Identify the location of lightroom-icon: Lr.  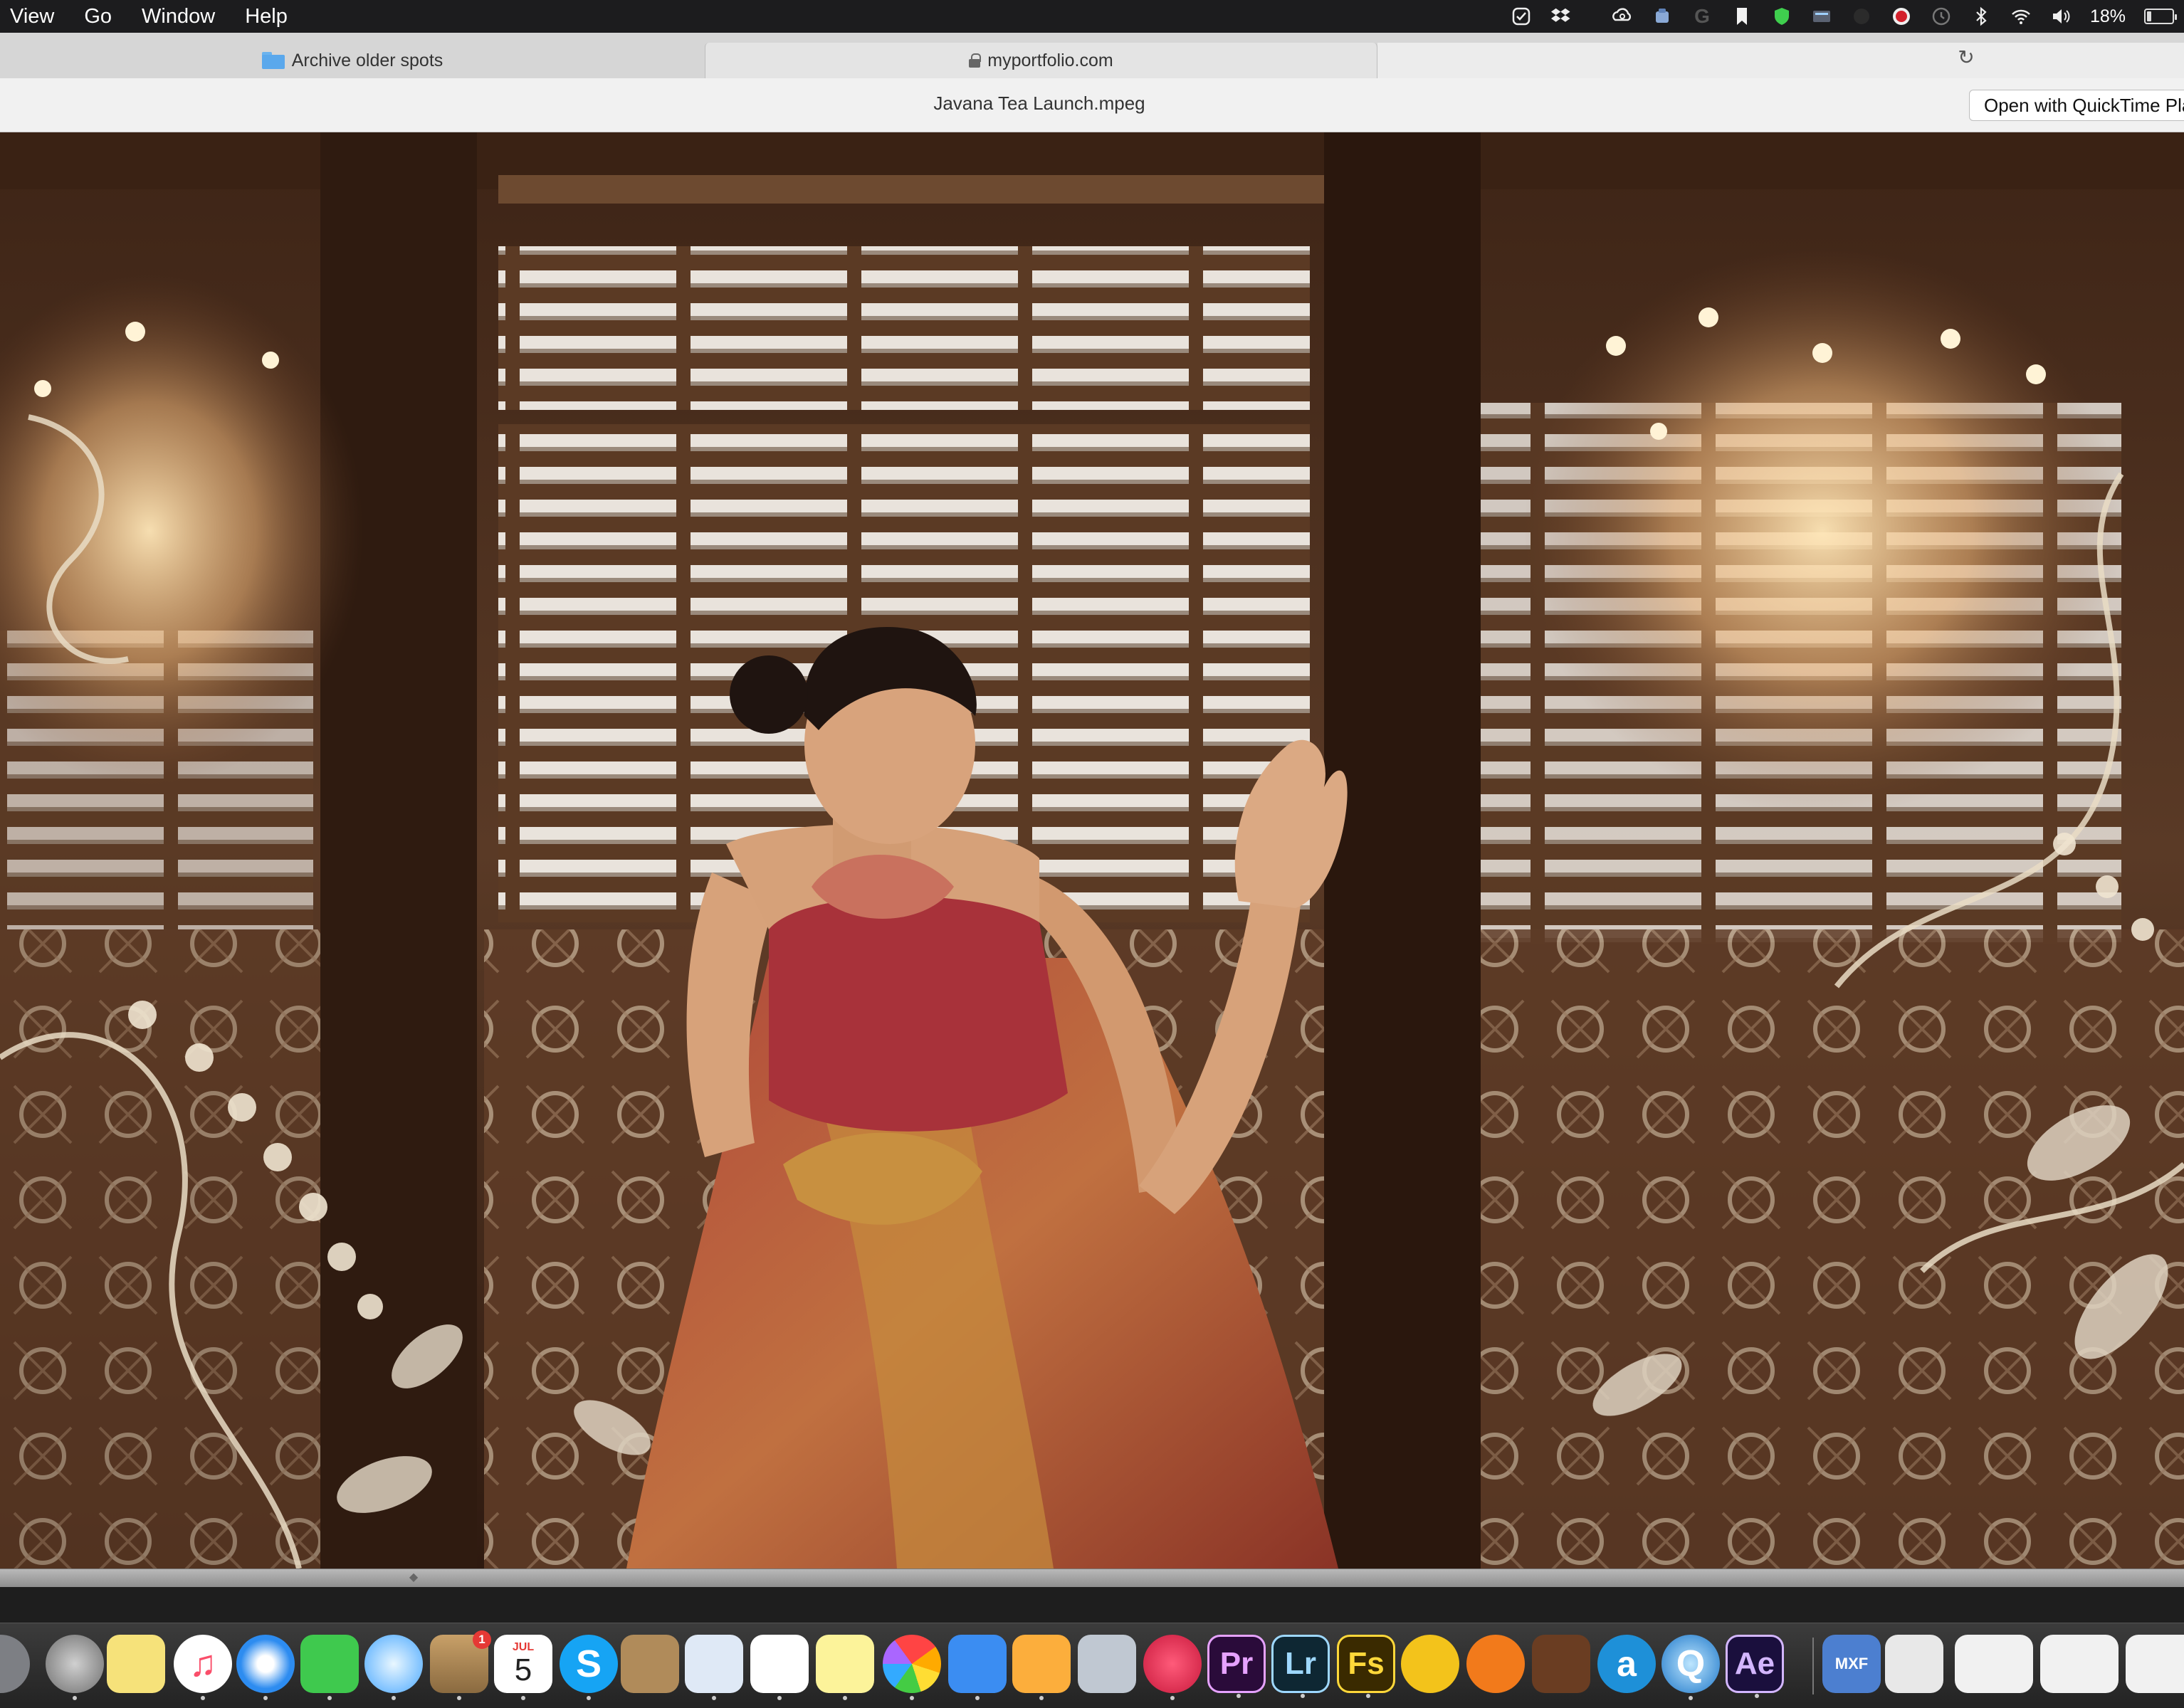
(1300, 1666).